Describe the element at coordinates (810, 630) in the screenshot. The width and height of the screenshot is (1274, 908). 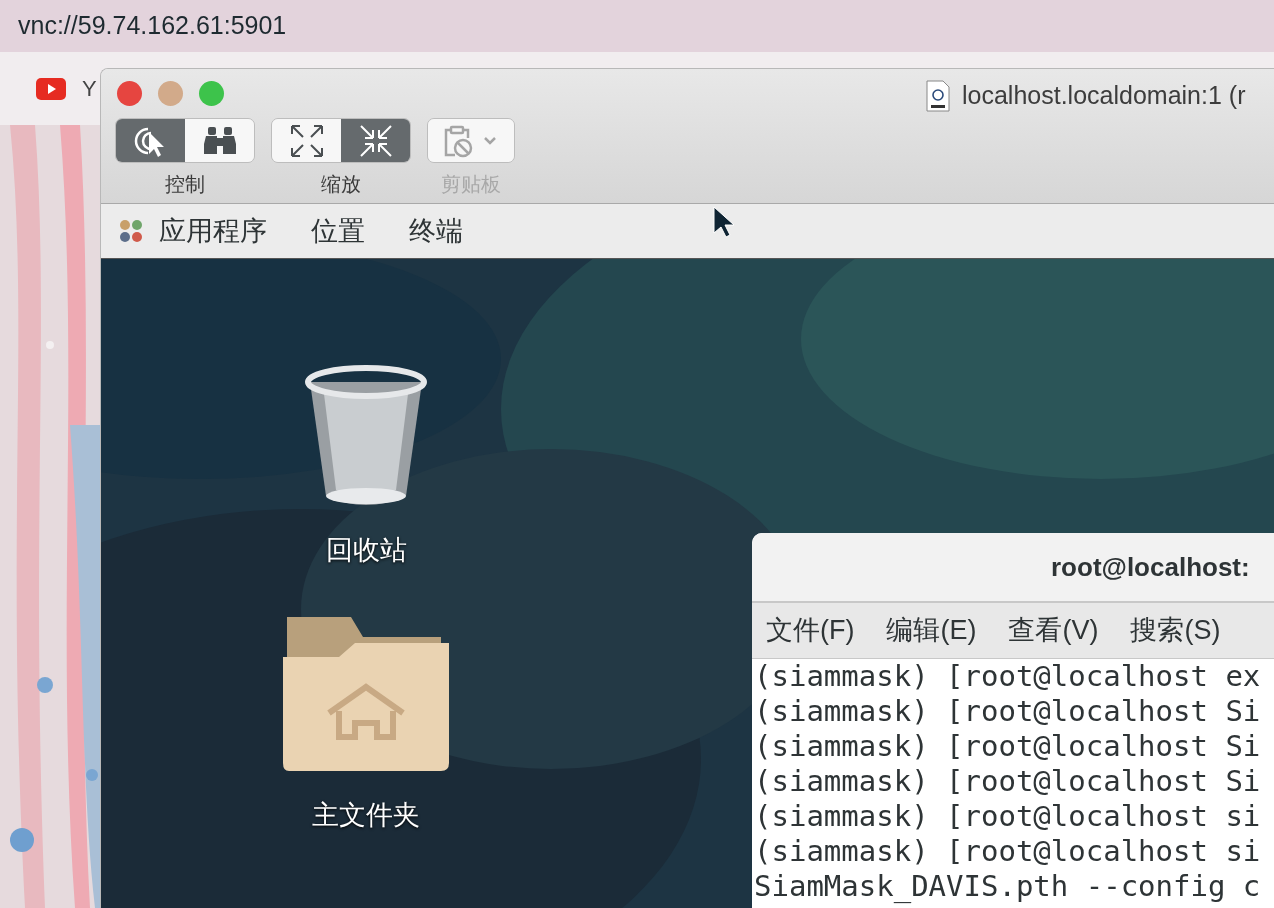
I see `terminal-menu-item: 文件(F)` at that location.